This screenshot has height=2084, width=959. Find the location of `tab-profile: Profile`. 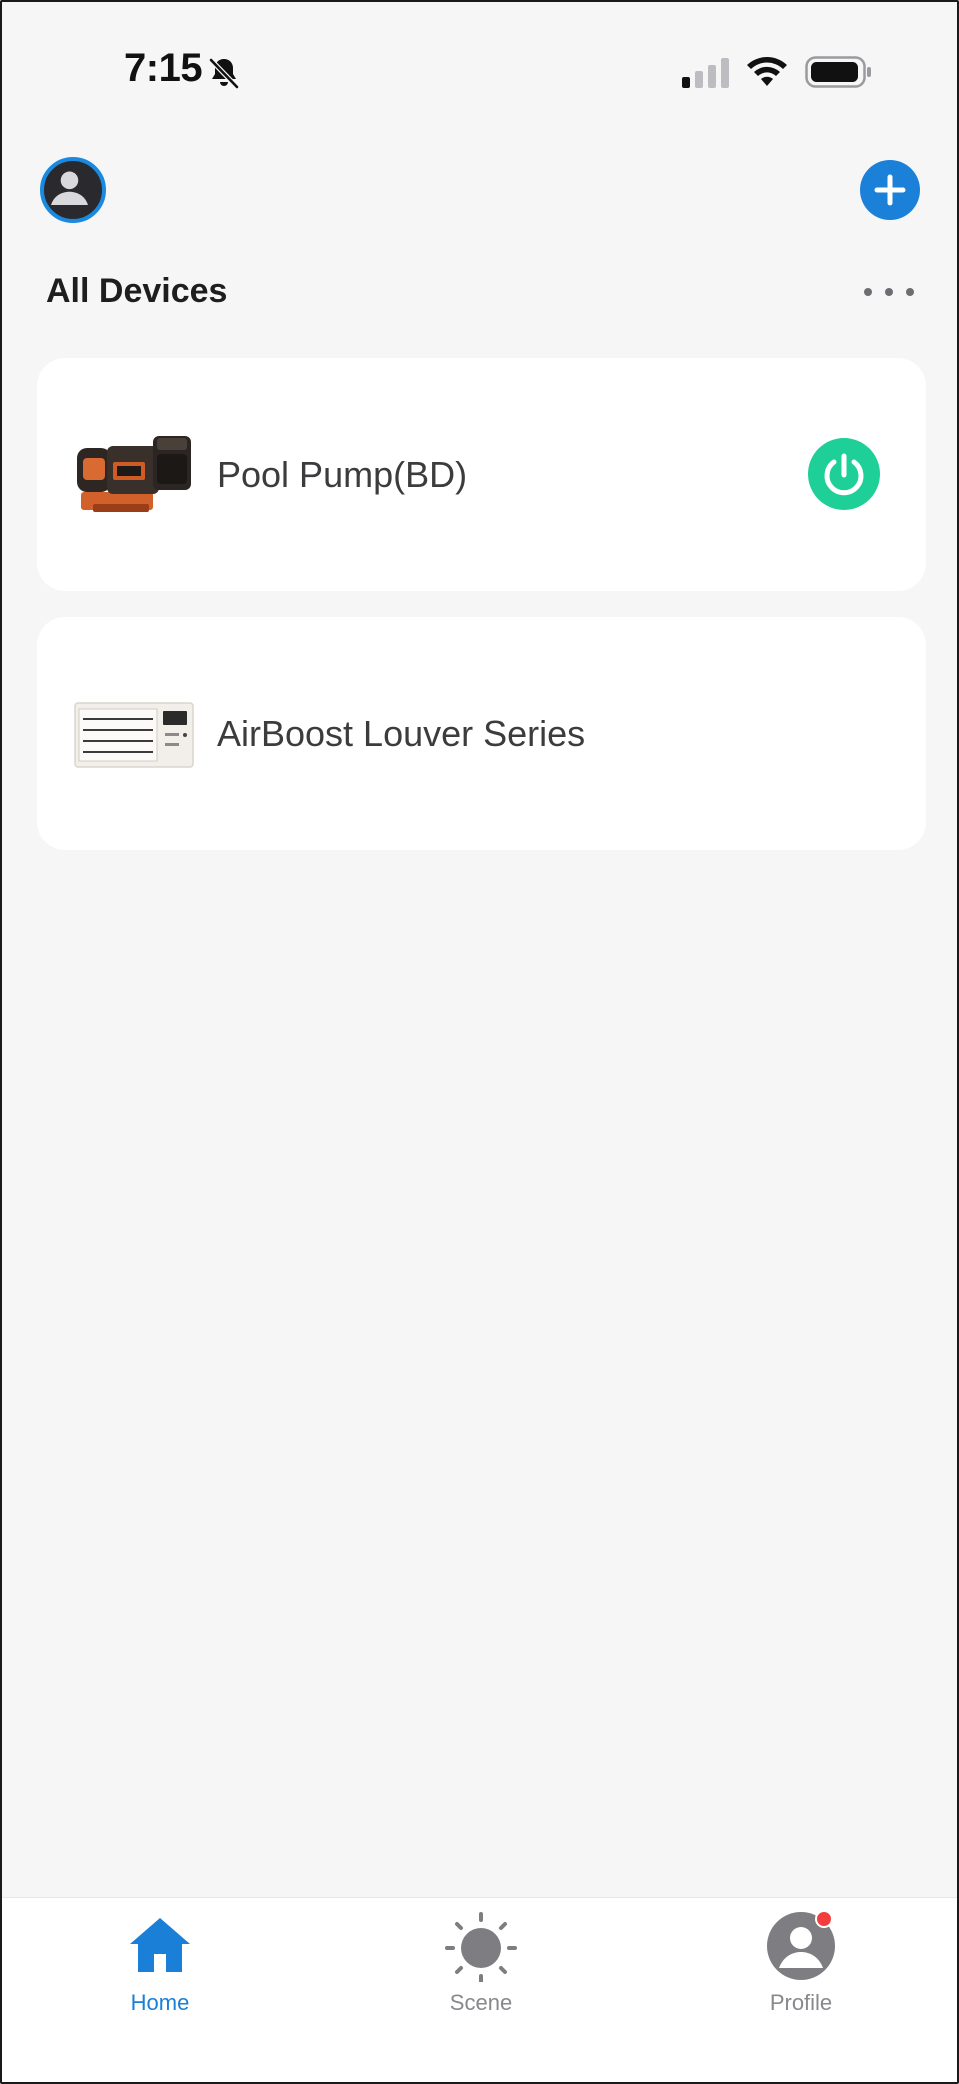

tab-profile: Profile is located at coordinates (801, 1958).